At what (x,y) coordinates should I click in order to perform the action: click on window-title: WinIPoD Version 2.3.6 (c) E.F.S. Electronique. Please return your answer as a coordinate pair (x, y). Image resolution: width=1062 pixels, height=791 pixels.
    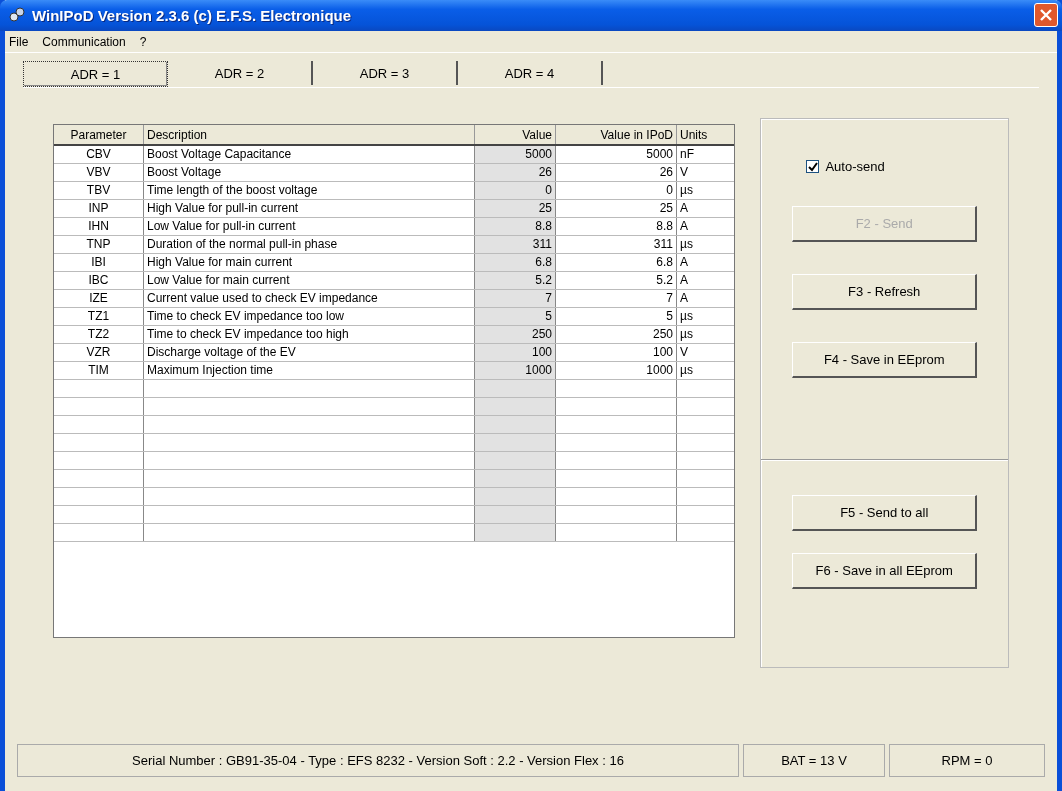
    Looking at the image, I should click on (192, 15).